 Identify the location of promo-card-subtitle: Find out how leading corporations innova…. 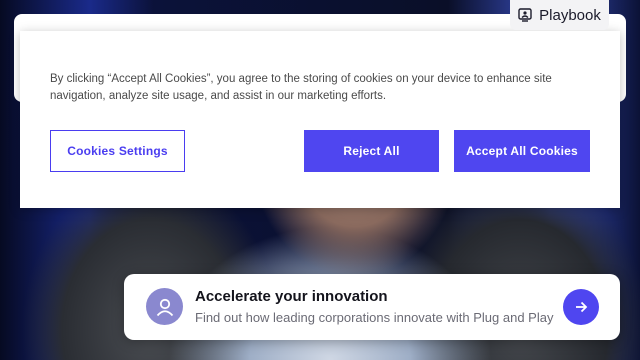
(374, 317).